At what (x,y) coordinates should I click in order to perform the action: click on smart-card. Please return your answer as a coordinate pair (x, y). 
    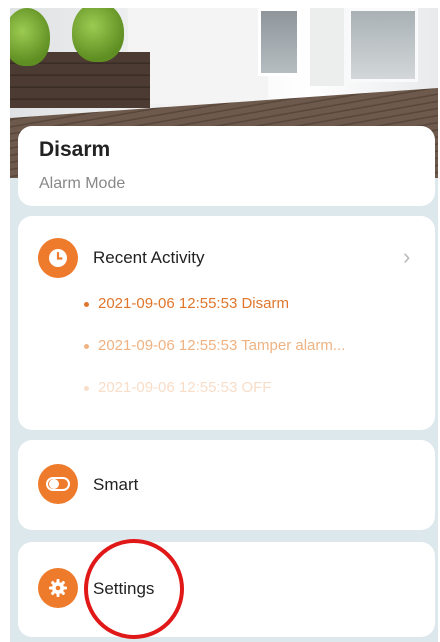
    Looking at the image, I should click on (226, 485).